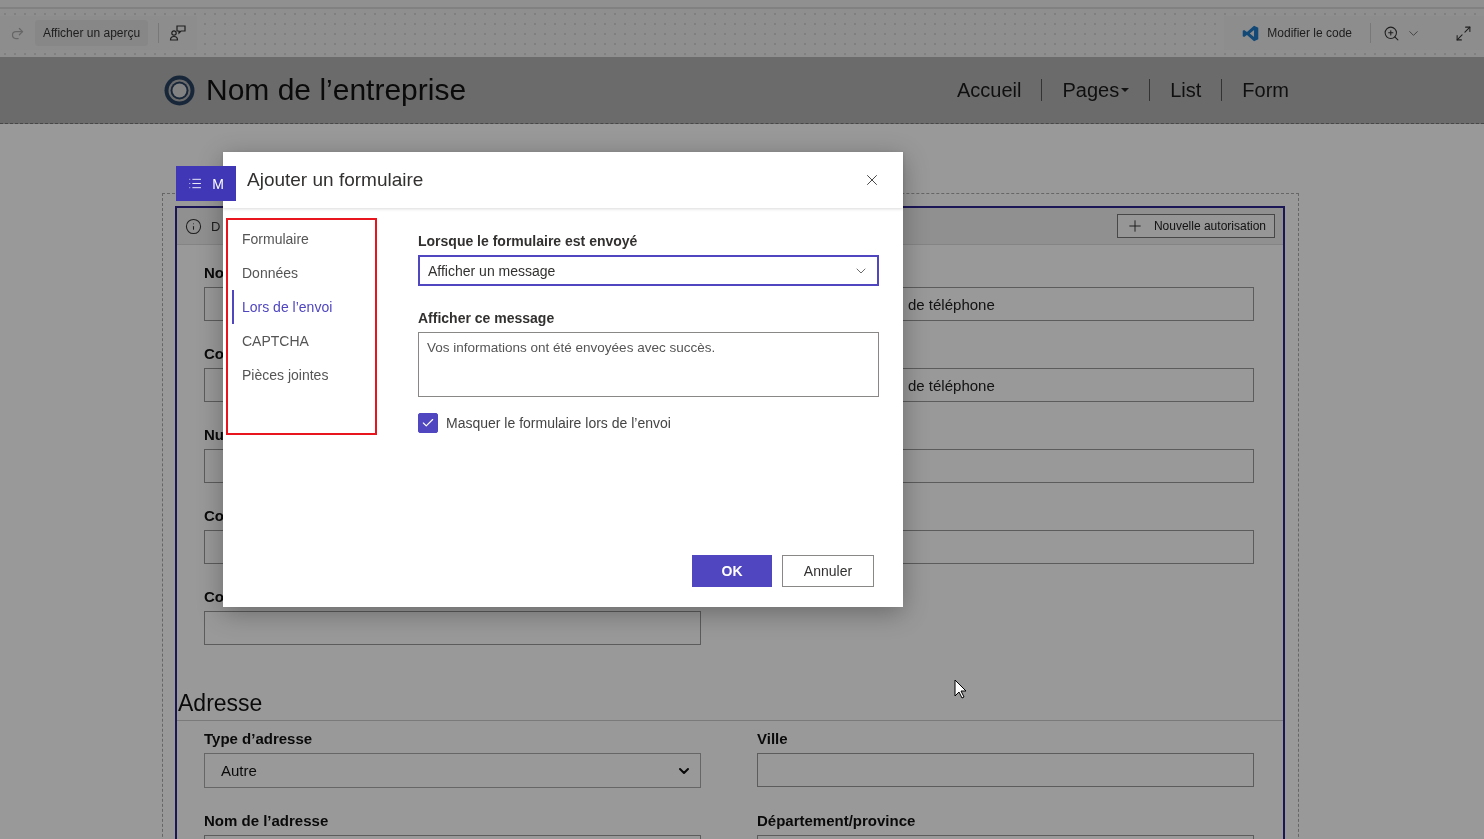  What do you see at coordinates (1195, 226) in the screenshot?
I see `new-permission-button: Nouvelle autorisation` at bounding box center [1195, 226].